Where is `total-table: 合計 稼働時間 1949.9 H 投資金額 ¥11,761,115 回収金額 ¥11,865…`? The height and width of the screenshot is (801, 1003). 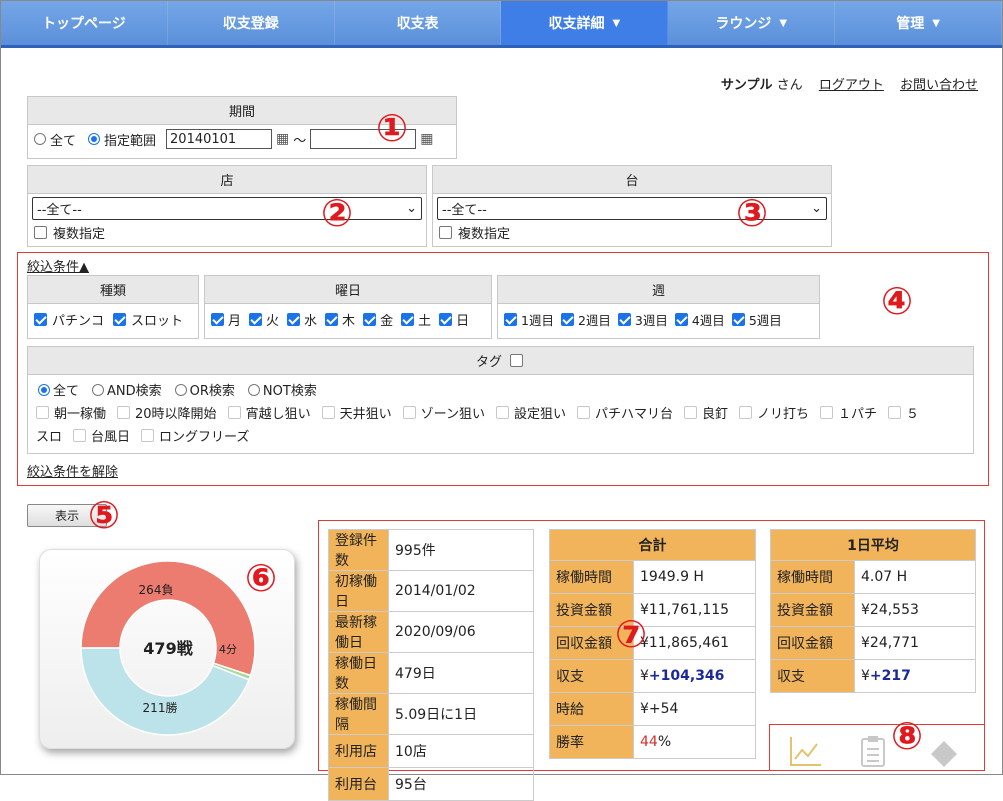 total-table: 合計 稼働時間 1949.9 H 投資金額 ¥11,761,115 回収金額 ¥11,865… is located at coordinates (652, 644).